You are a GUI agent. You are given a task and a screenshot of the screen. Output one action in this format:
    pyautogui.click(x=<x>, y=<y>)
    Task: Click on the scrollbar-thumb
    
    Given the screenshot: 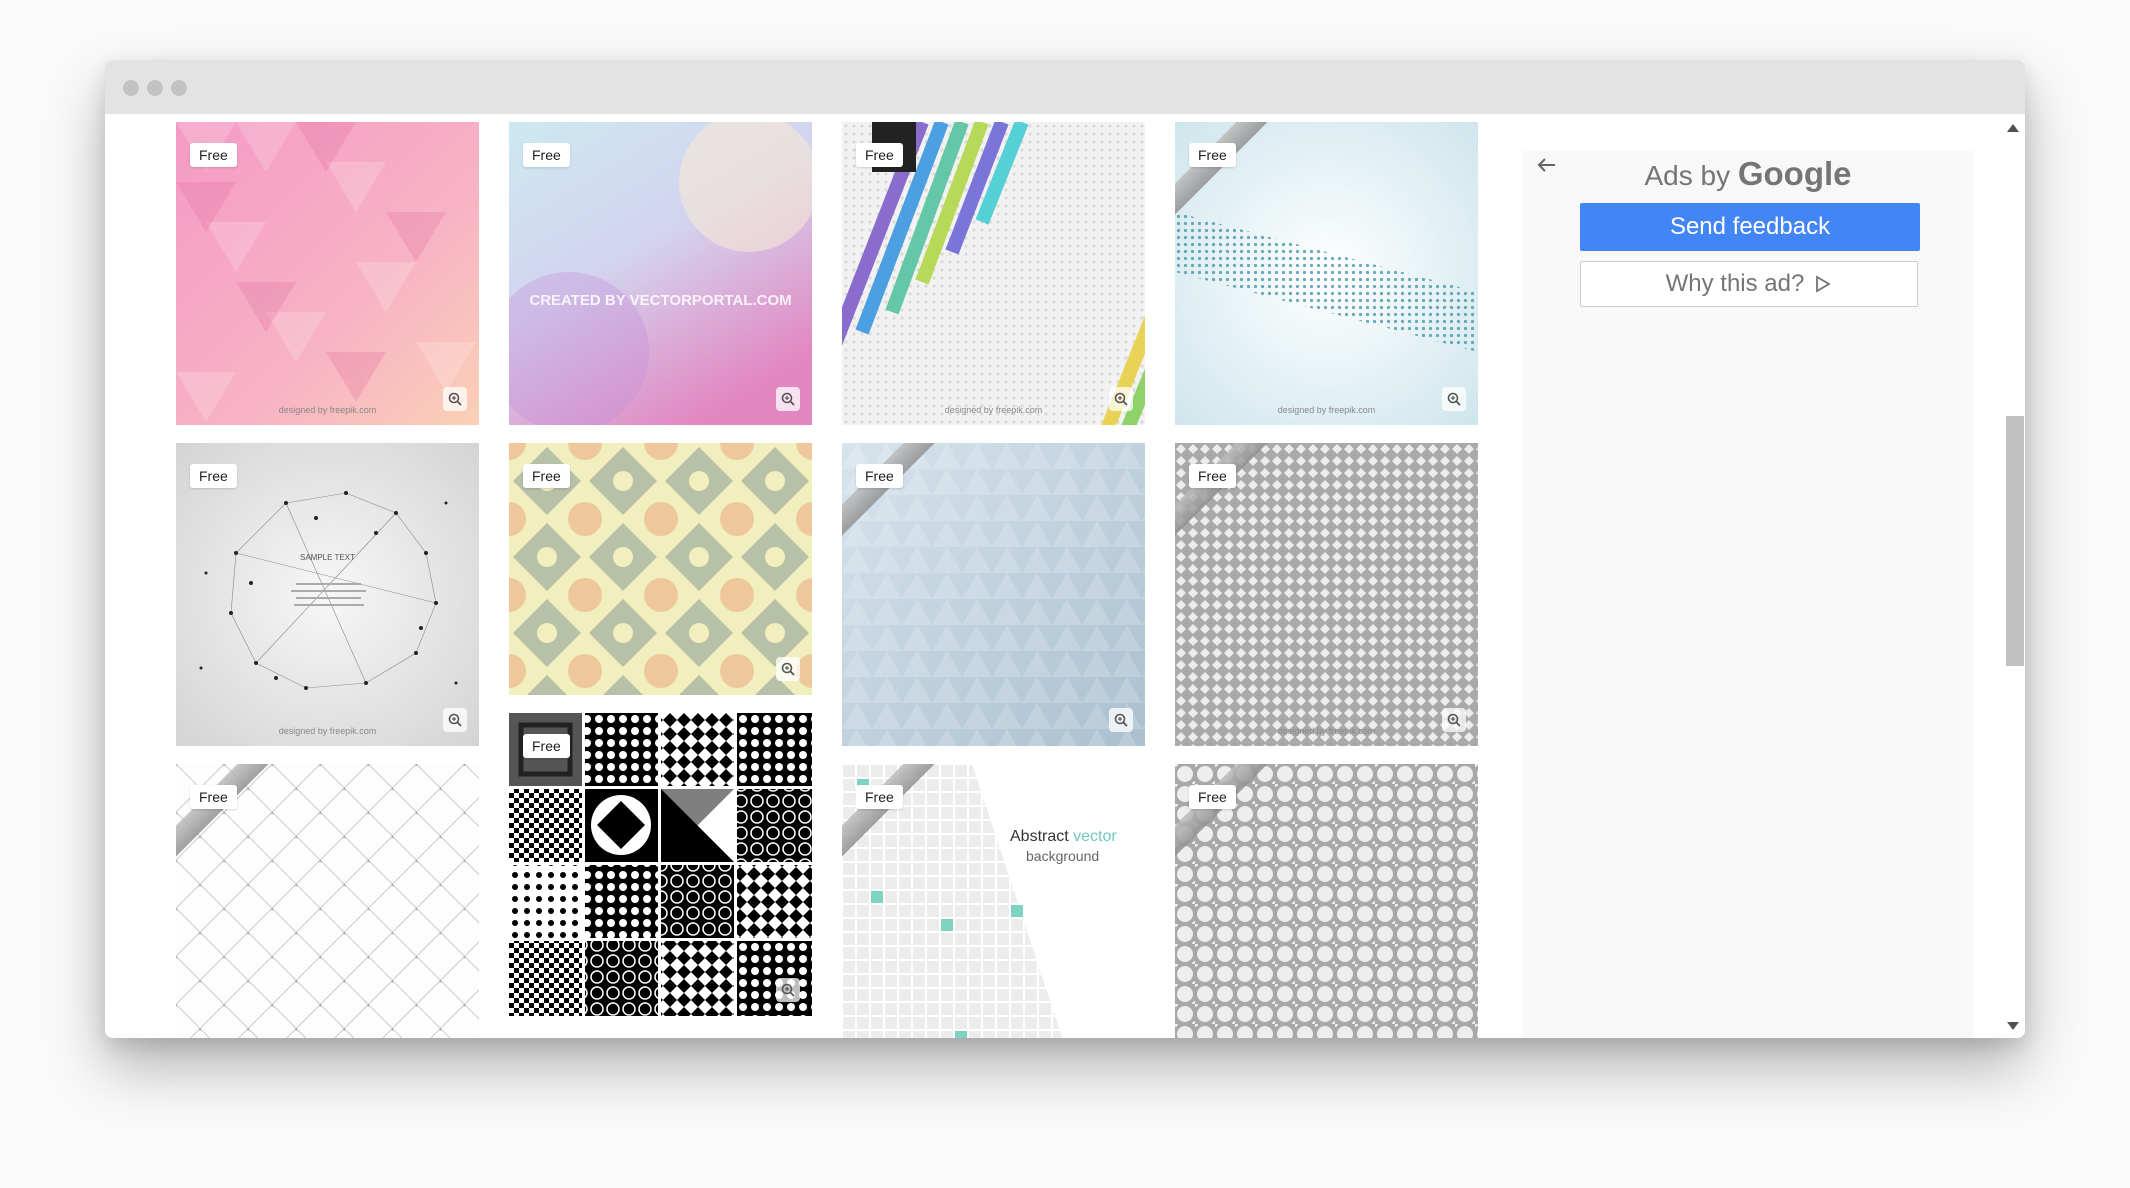 What is the action you would take?
    pyautogui.click(x=2015, y=541)
    